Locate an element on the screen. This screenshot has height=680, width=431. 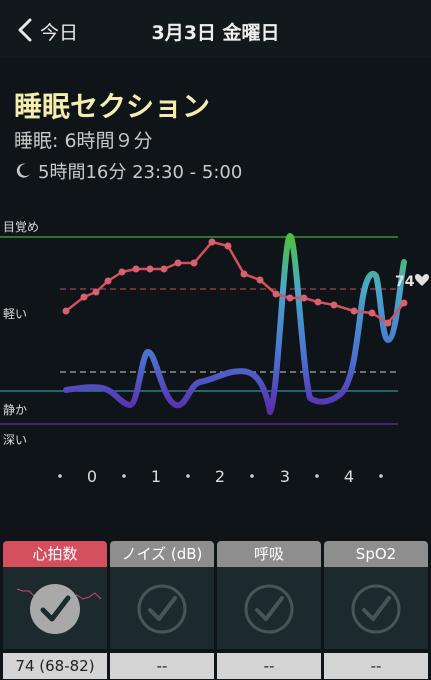
x-axis: 0 1 2 3 4 is located at coordinates (220, 476).